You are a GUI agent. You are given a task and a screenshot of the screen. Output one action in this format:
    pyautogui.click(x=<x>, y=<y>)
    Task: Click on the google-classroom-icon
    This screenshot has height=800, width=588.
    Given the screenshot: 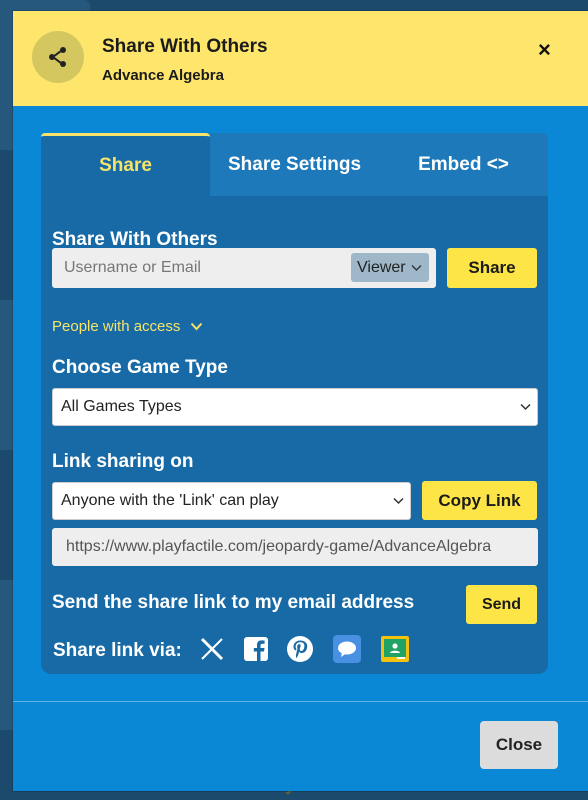 What is the action you would take?
    pyautogui.click(x=395, y=649)
    